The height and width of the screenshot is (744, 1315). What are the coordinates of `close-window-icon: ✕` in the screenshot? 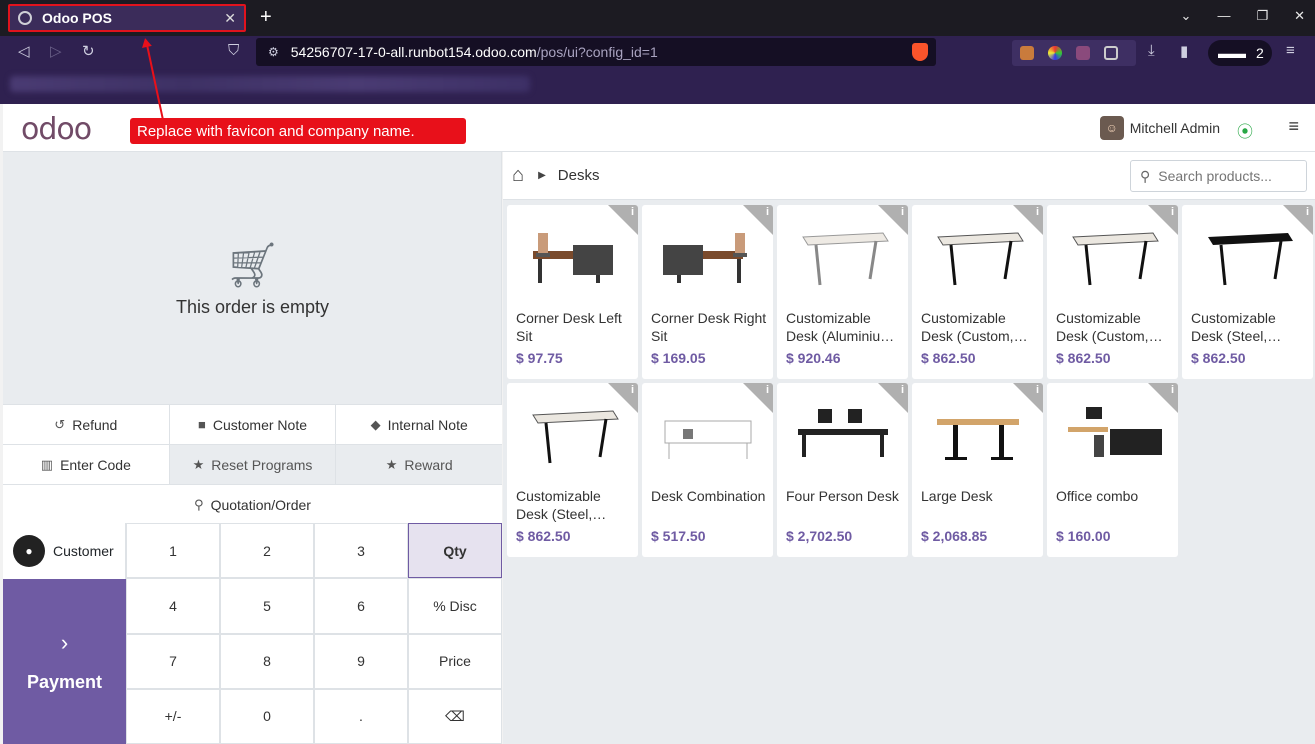 It's located at (1299, 16).